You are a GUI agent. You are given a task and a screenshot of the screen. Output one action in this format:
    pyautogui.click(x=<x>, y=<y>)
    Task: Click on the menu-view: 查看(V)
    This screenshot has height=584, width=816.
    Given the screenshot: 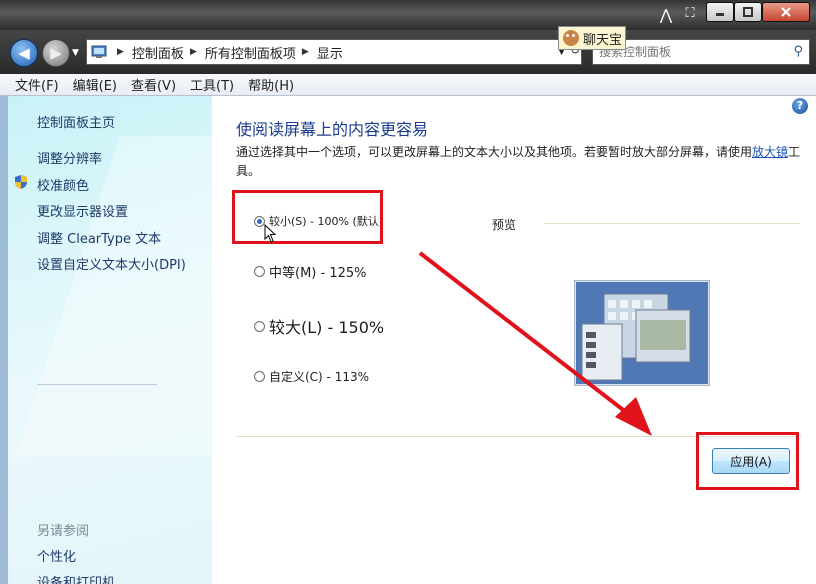 What is the action you would take?
    pyautogui.click(x=153, y=84)
    